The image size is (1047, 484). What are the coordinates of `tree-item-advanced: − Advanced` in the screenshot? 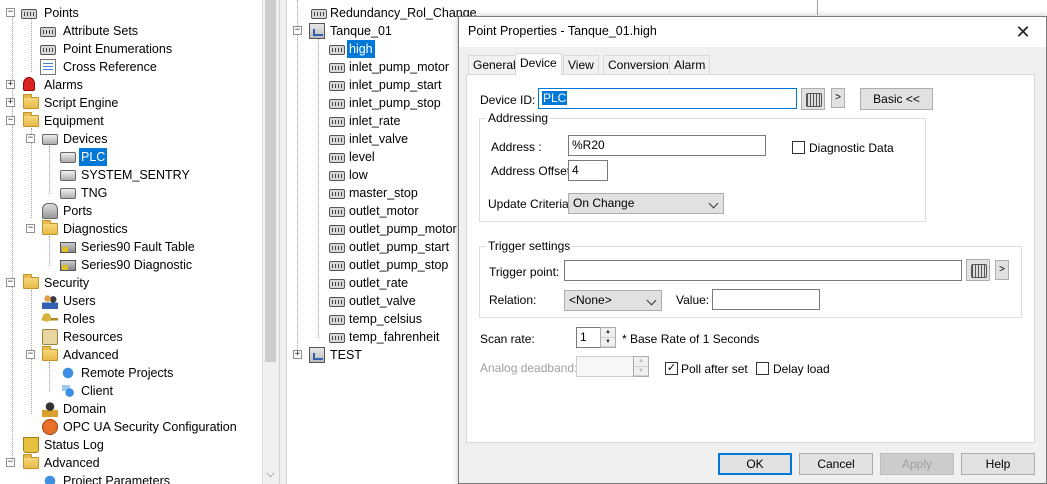 It's located at (134, 463).